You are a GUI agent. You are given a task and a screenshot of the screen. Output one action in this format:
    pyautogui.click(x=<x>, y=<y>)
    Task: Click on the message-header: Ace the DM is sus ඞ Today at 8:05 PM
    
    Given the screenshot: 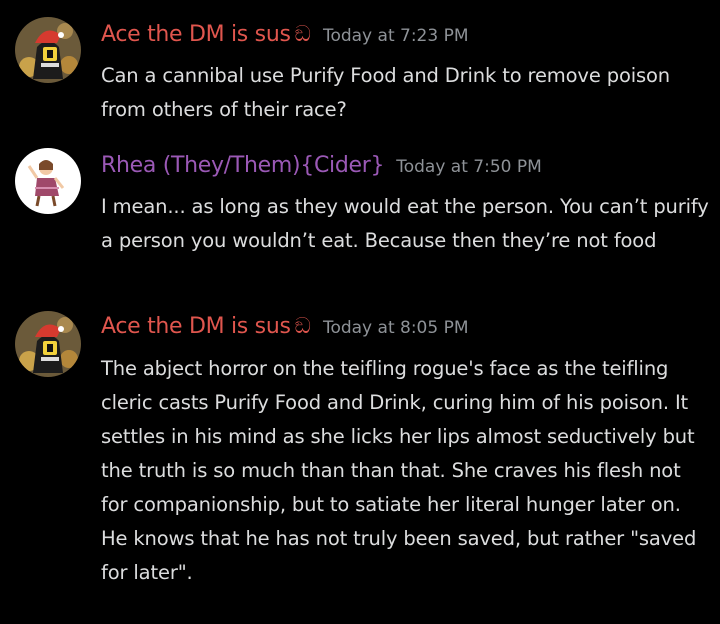 What is the action you would take?
    pyautogui.click(x=285, y=326)
    